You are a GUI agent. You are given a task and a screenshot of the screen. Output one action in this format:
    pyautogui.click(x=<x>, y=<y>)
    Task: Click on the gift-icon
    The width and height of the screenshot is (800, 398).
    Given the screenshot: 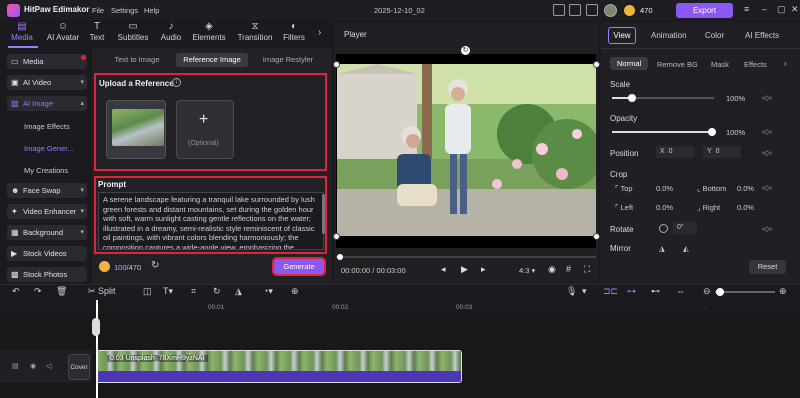 What is the action you would take?
    pyautogui.click(x=592, y=10)
    